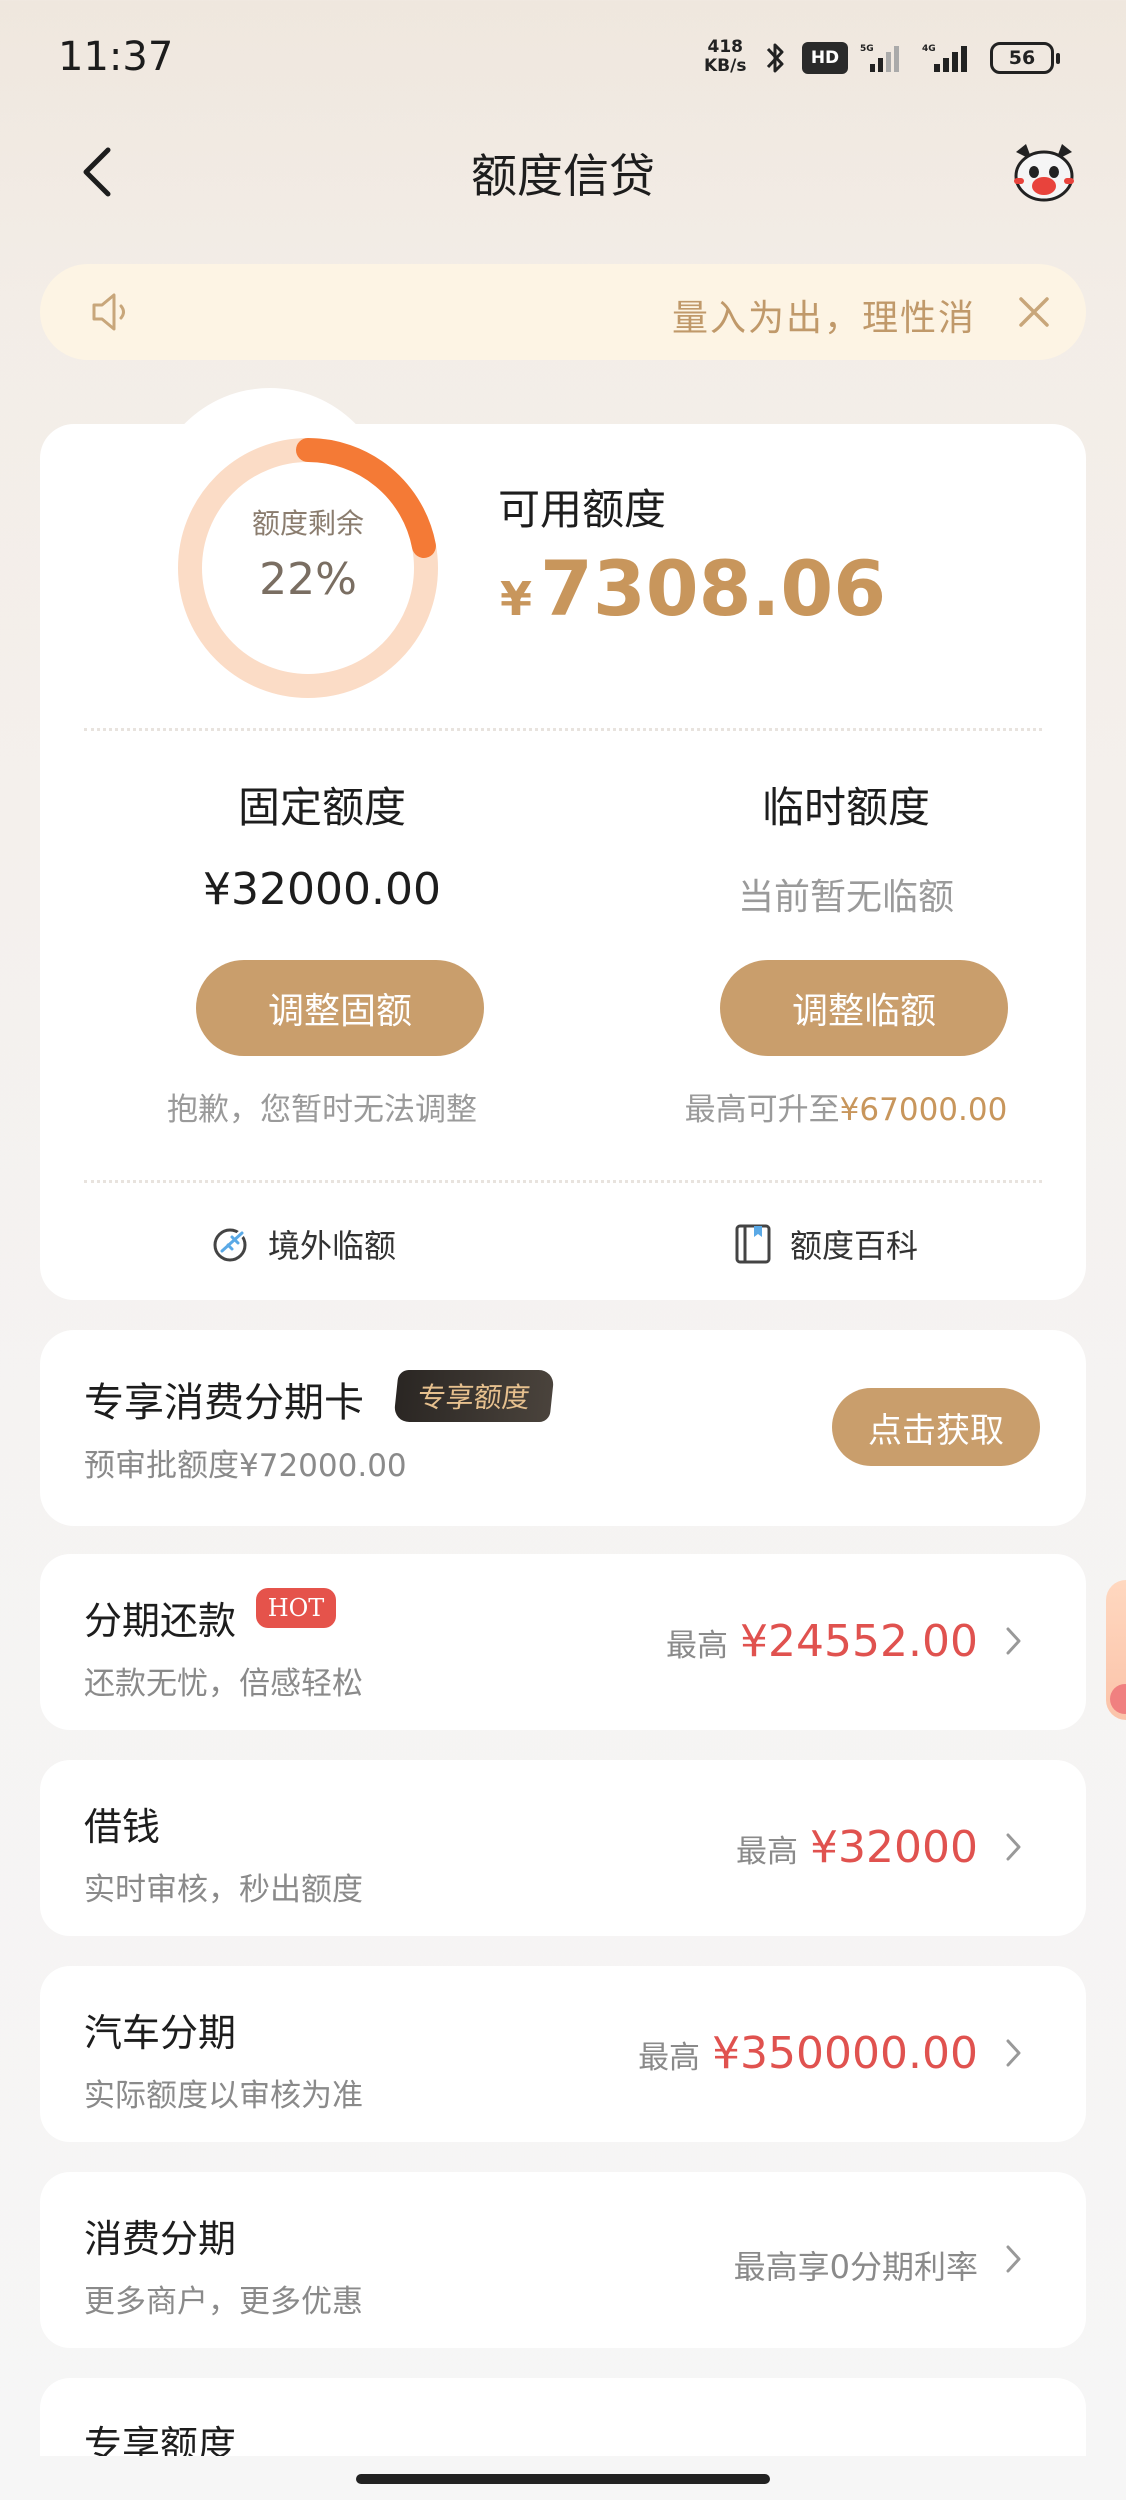  Describe the element at coordinates (753, 1244) in the screenshot. I see `book-icon` at that location.